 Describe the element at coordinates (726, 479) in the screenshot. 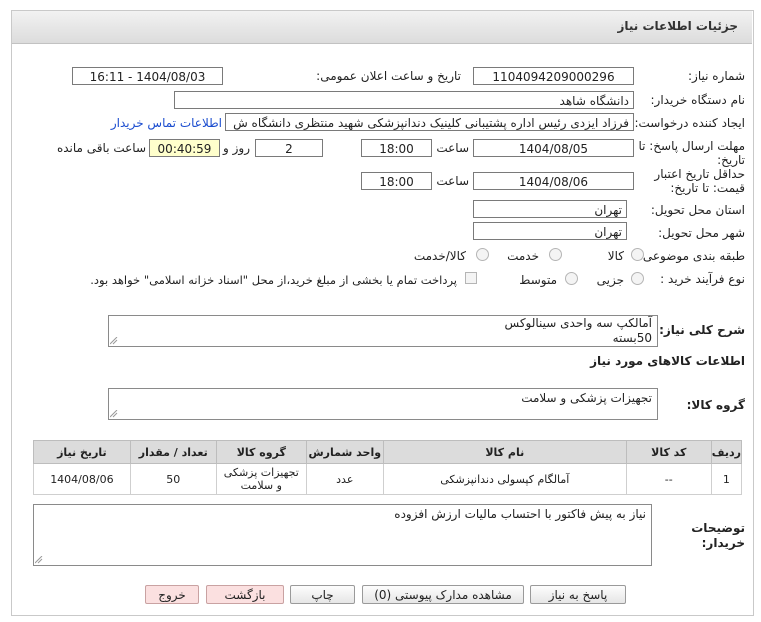

I see `cell-row: 1` at that location.